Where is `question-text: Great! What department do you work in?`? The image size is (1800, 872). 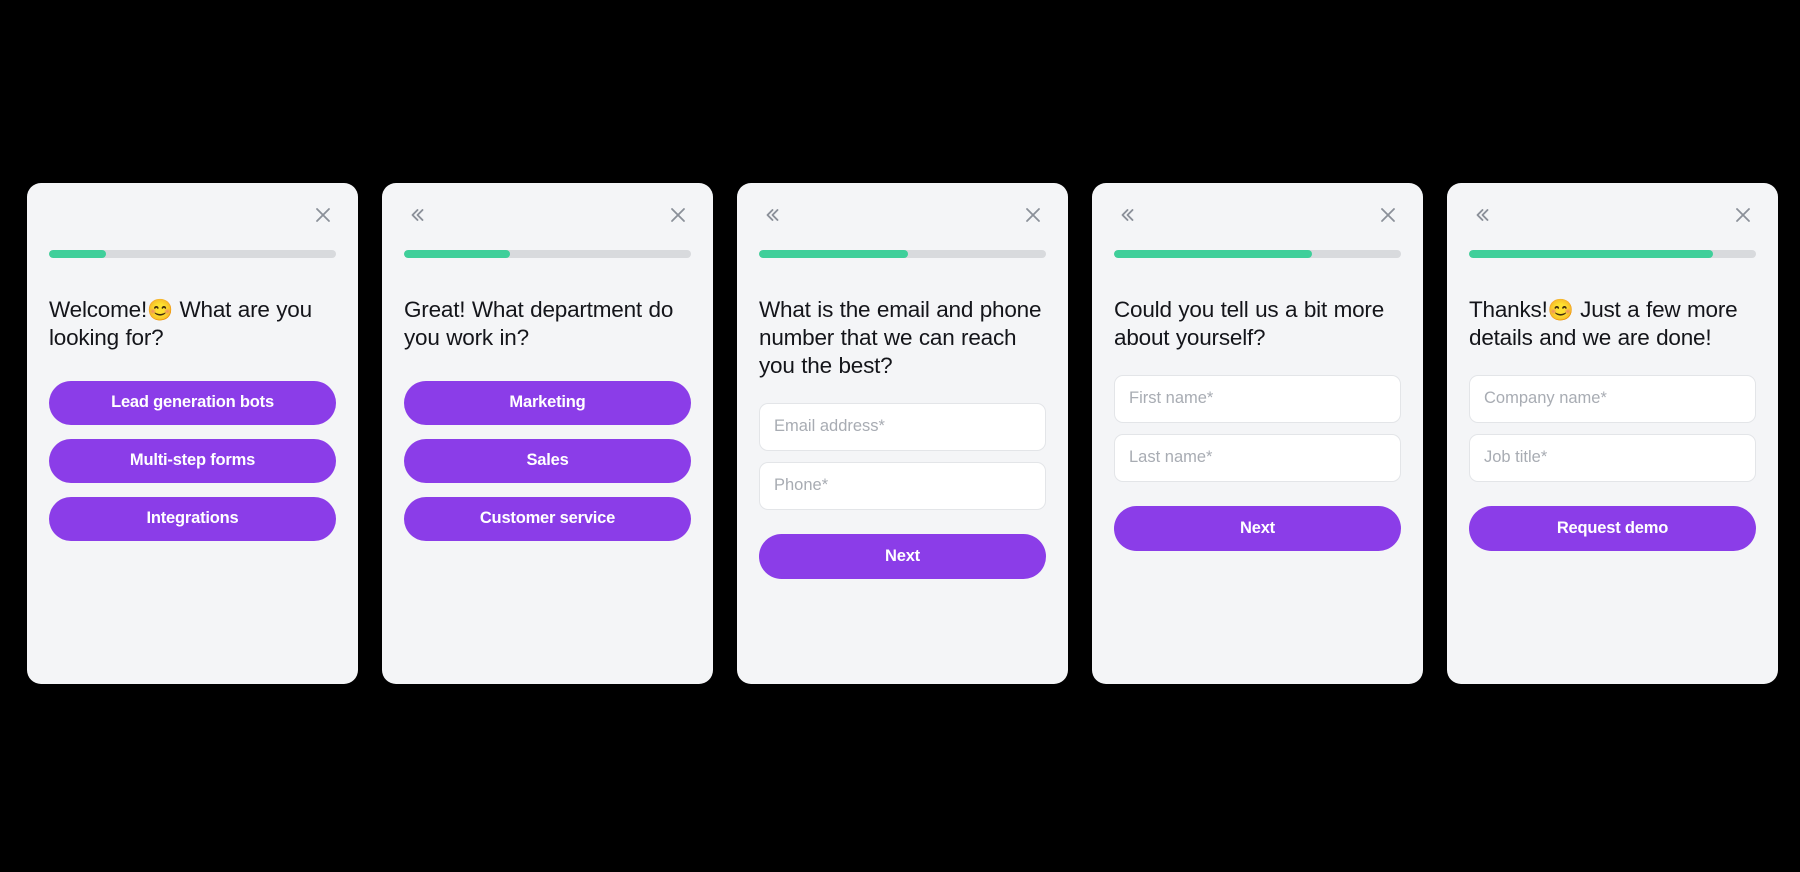
question-text: Great! What department do you work in? is located at coordinates (547, 324).